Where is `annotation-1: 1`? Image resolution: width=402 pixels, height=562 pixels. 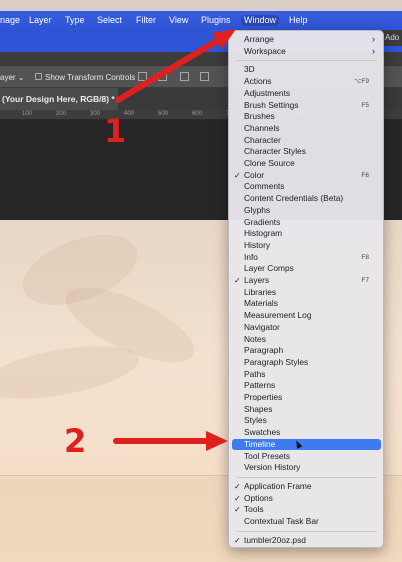 annotation-1: 1 is located at coordinates (115, 131).